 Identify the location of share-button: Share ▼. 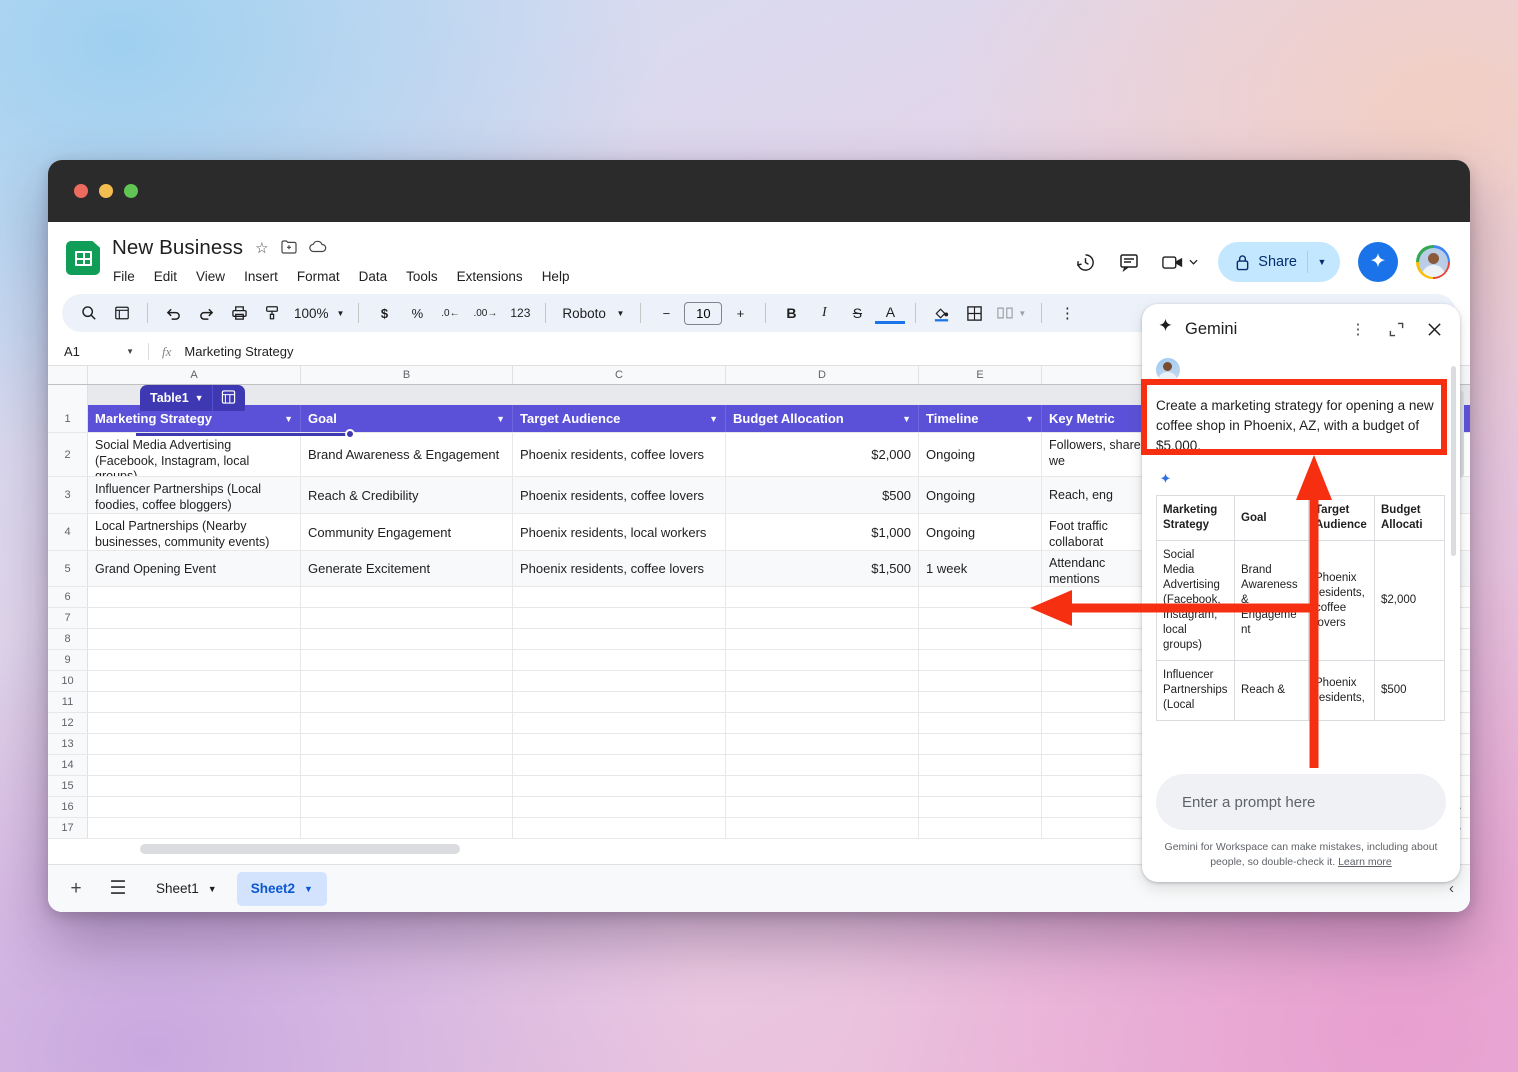
(1279, 262).